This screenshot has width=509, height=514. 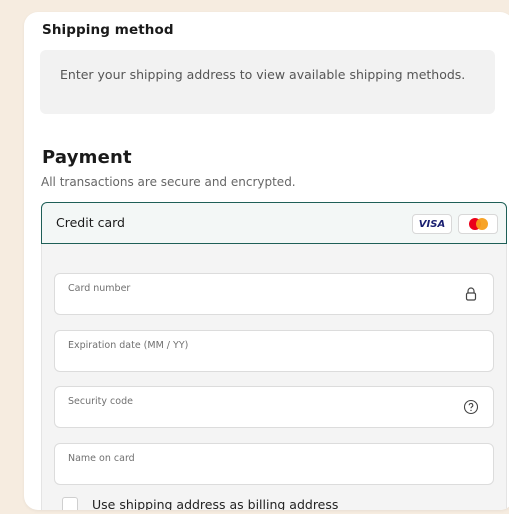 I want to click on help-circle-icon, so click(x=471, y=407).